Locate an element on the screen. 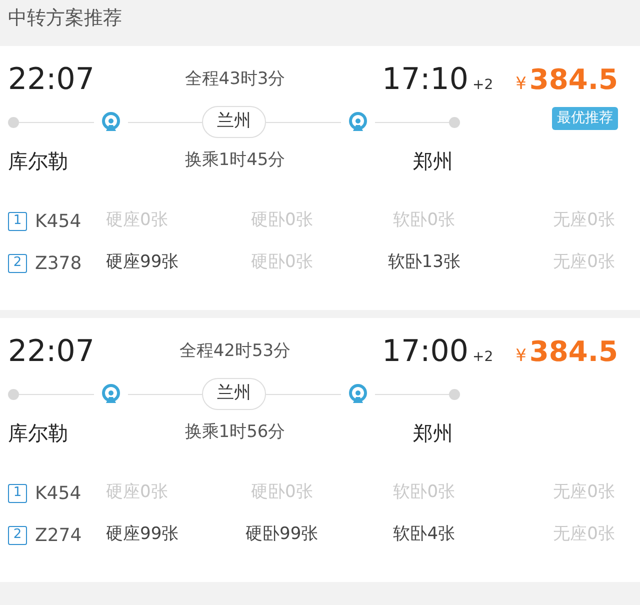  transfer-wait: 换乘1时45分 is located at coordinates (235, 160).